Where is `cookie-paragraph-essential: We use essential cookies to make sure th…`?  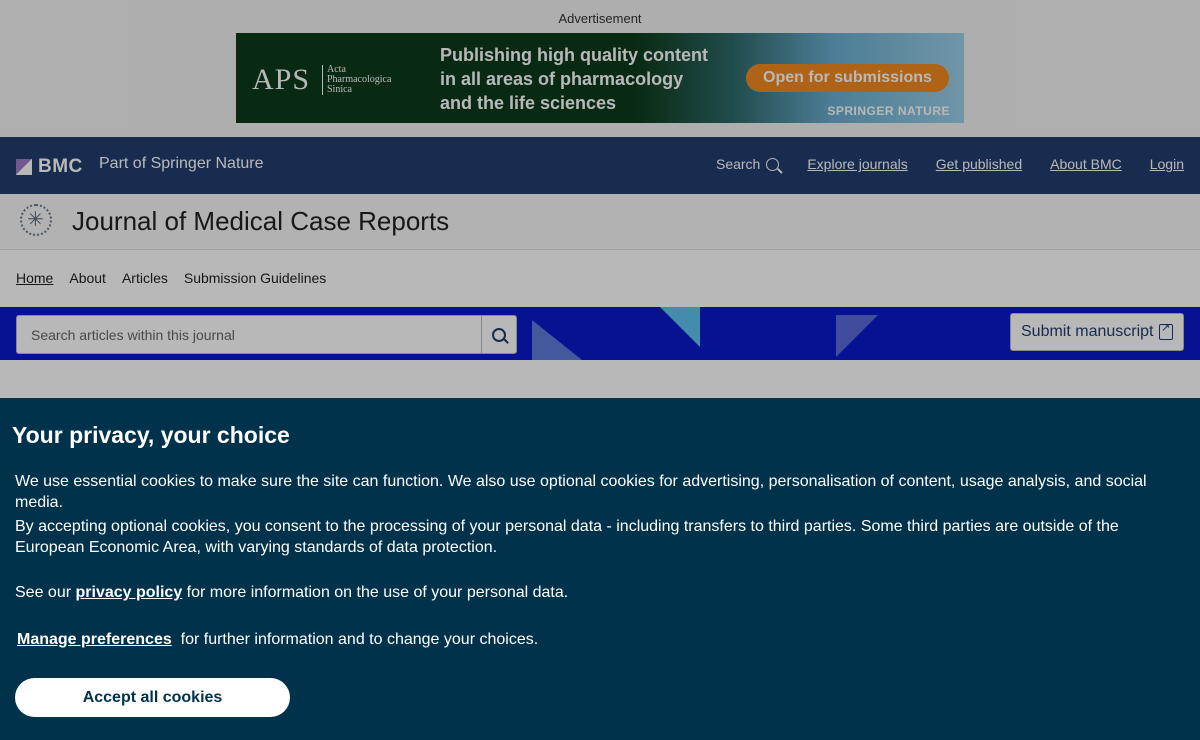 cookie-paragraph-essential: We use essential cookies to make sure th… is located at coordinates (581, 492).